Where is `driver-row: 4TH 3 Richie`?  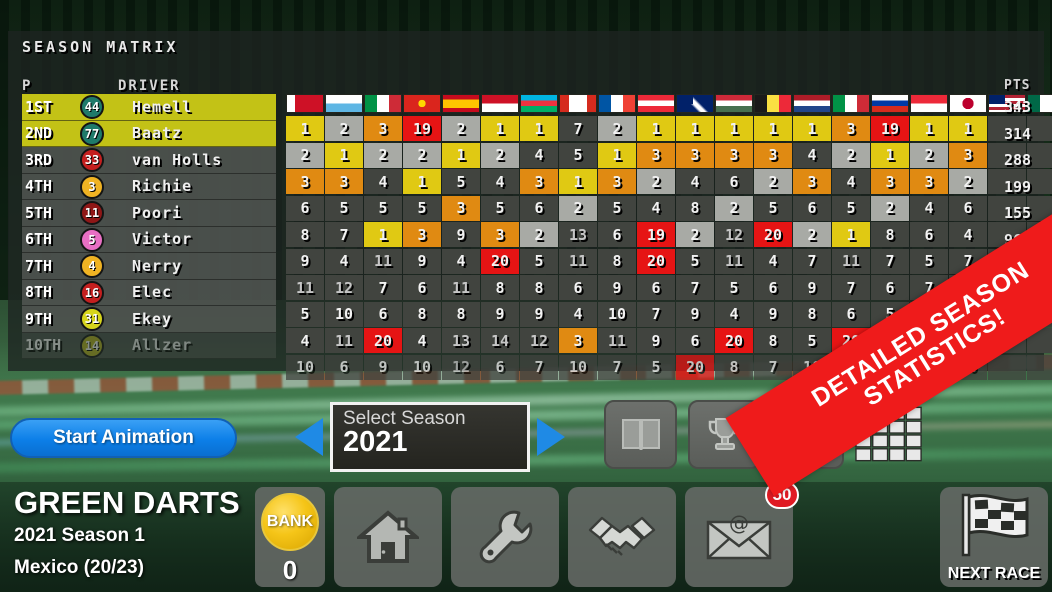 driver-row: 4TH 3 Richie is located at coordinates (149, 186).